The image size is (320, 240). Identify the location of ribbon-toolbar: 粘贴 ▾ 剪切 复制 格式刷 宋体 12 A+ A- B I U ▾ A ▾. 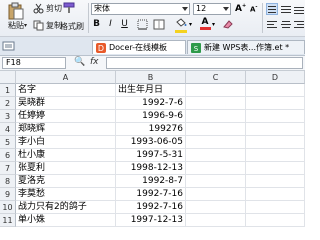
(152, 18).